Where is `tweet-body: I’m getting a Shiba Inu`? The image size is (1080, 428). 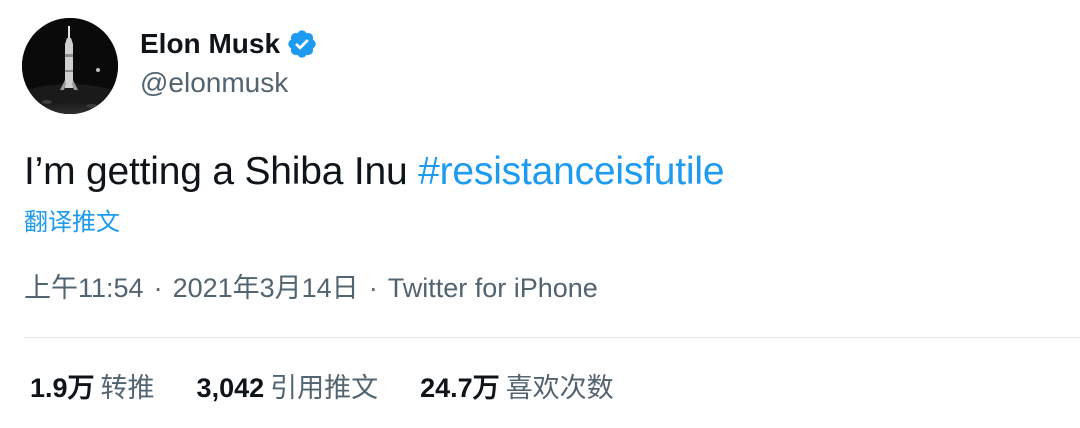 tweet-body: I’m getting a Shiba Inu is located at coordinates (221, 171).